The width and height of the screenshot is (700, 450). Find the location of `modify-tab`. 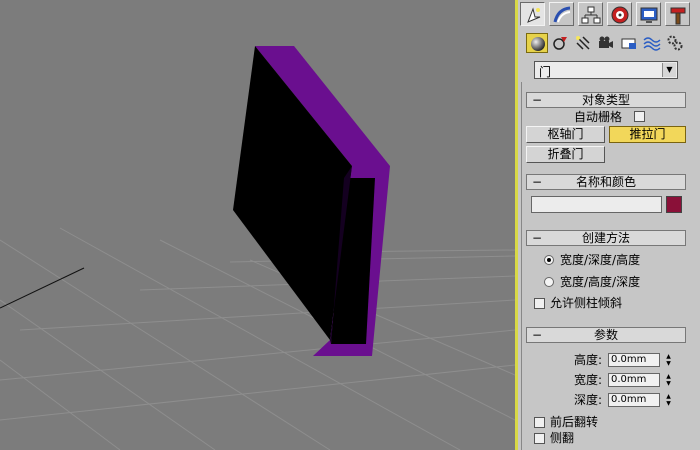

modify-tab is located at coordinates (561, 14).